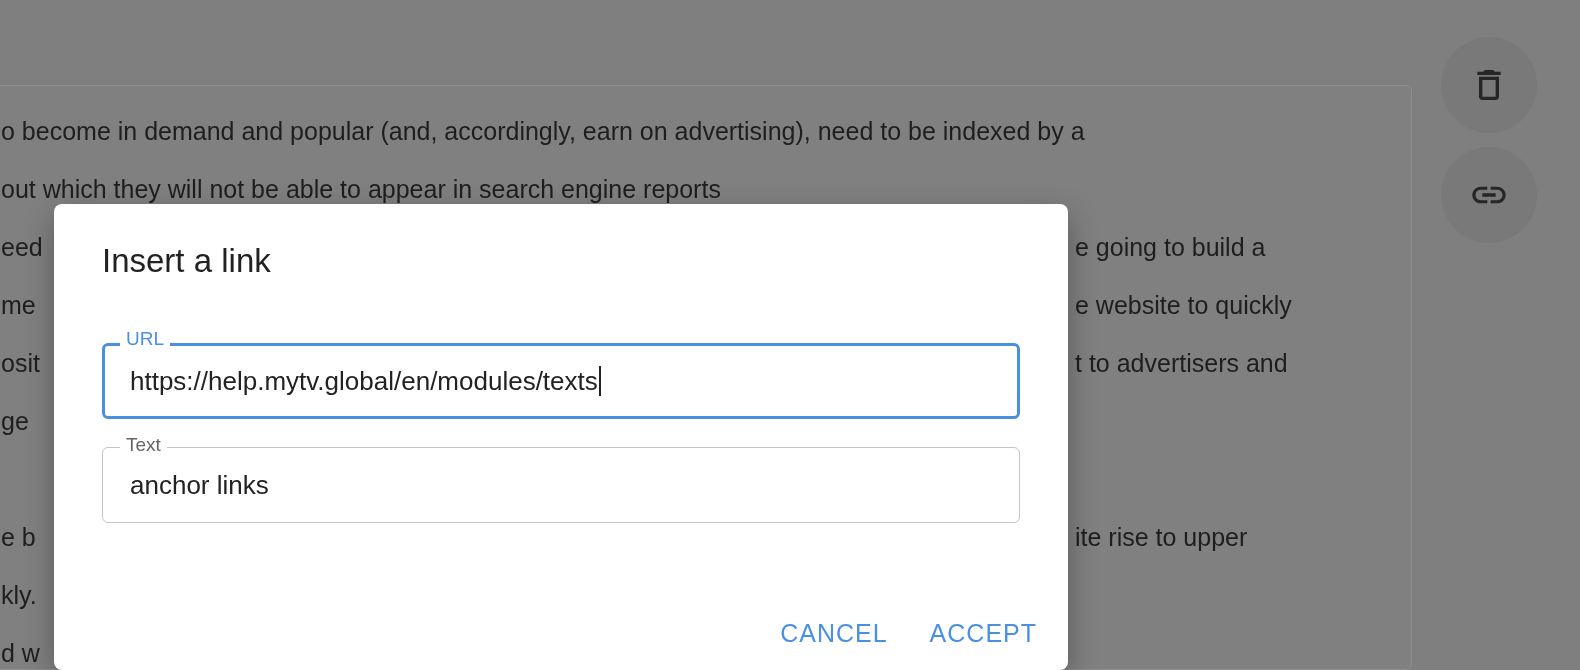  I want to click on paragraph-text: me, so click(18, 305).